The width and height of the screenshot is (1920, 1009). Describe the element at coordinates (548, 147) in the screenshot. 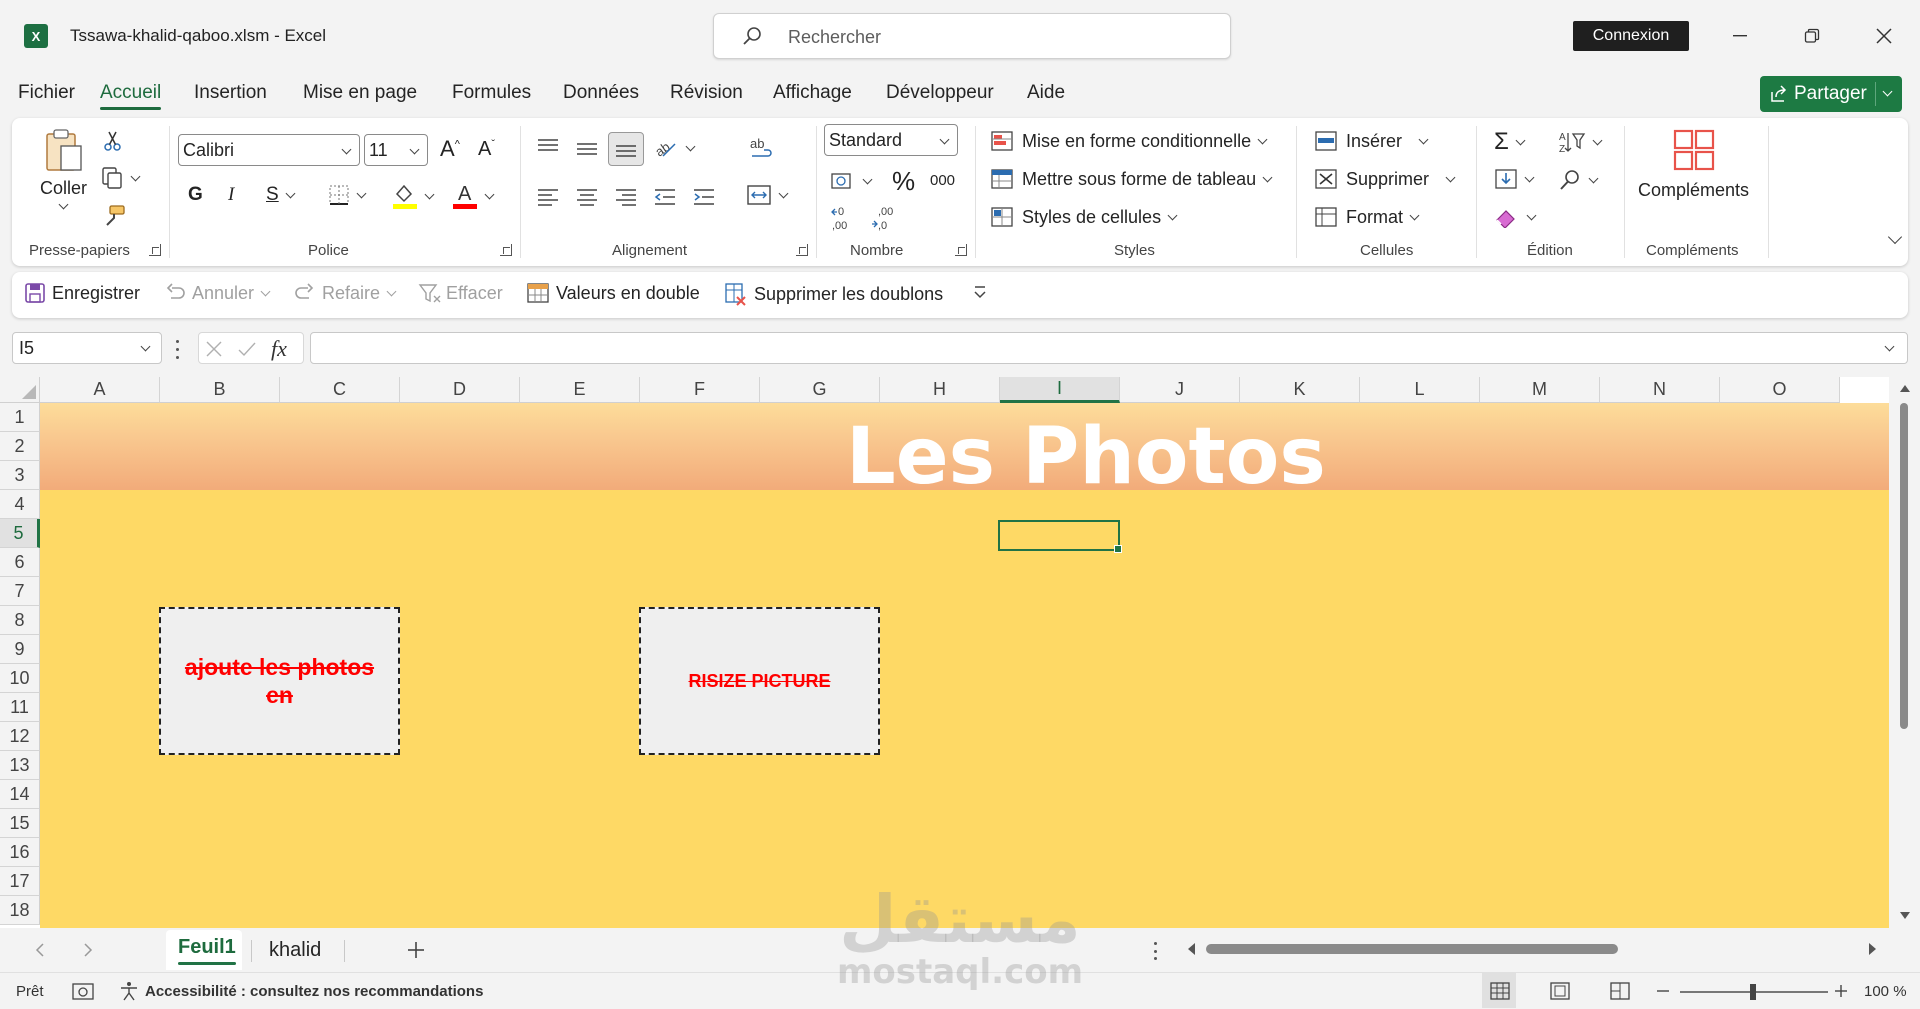

I see `align-top-button` at that location.